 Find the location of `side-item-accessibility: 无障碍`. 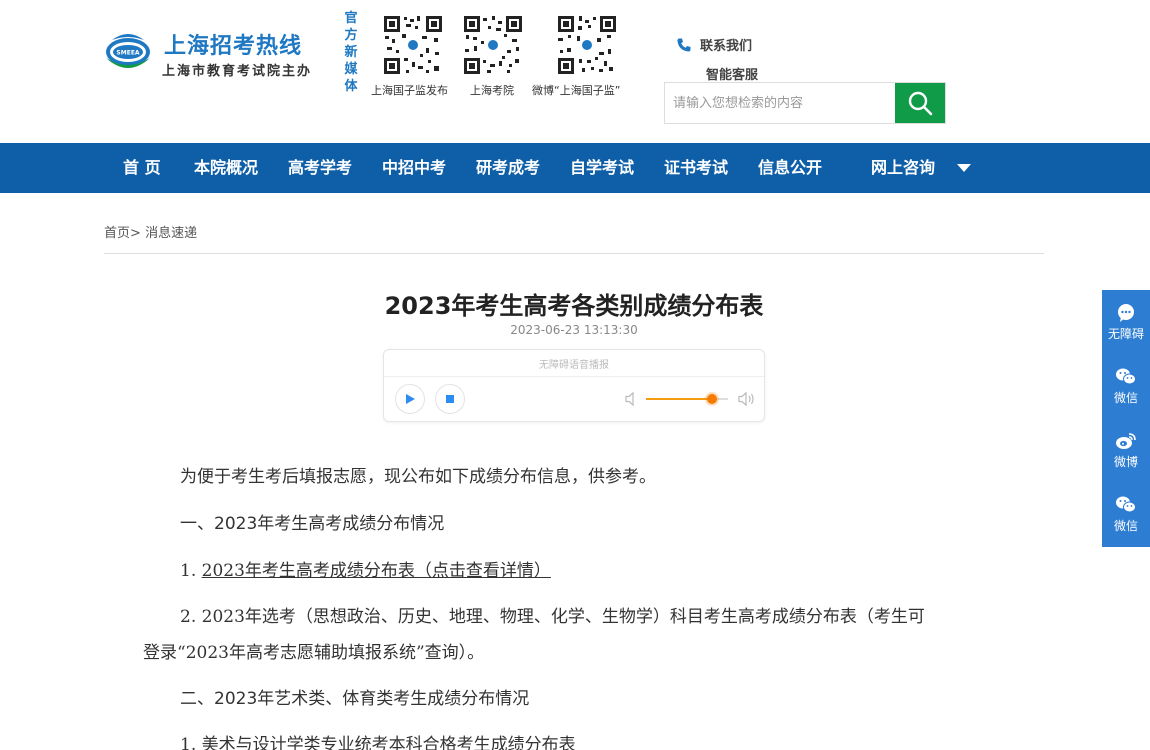

side-item-accessibility: 无障碍 is located at coordinates (1126, 322).